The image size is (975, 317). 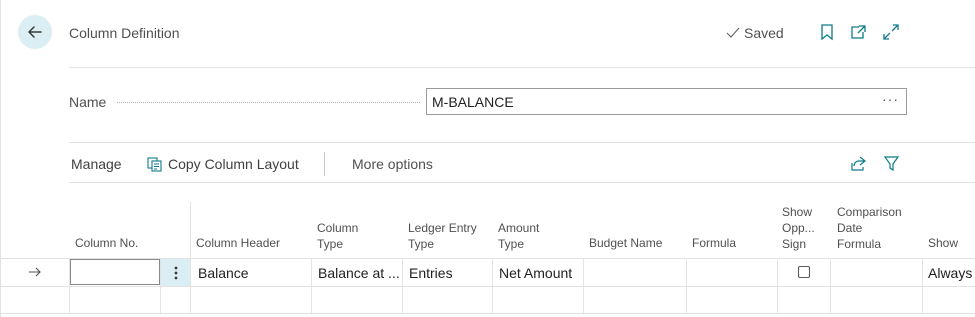 I want to click on copy-column-layout-button: Copy Column Layout, so click(x=223, y=164).